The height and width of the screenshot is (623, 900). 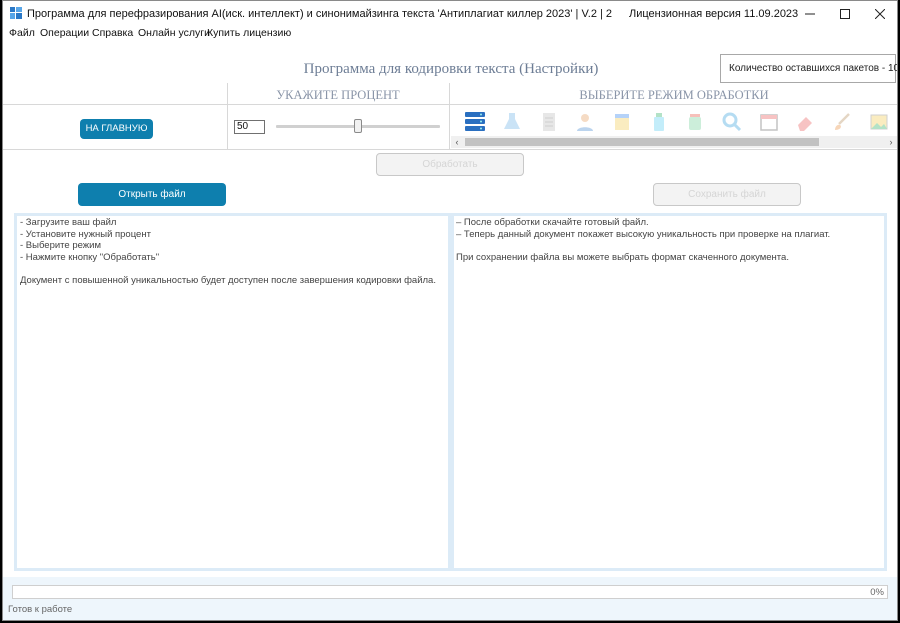 I want to click on mode-person, so click(x=585, y=122).